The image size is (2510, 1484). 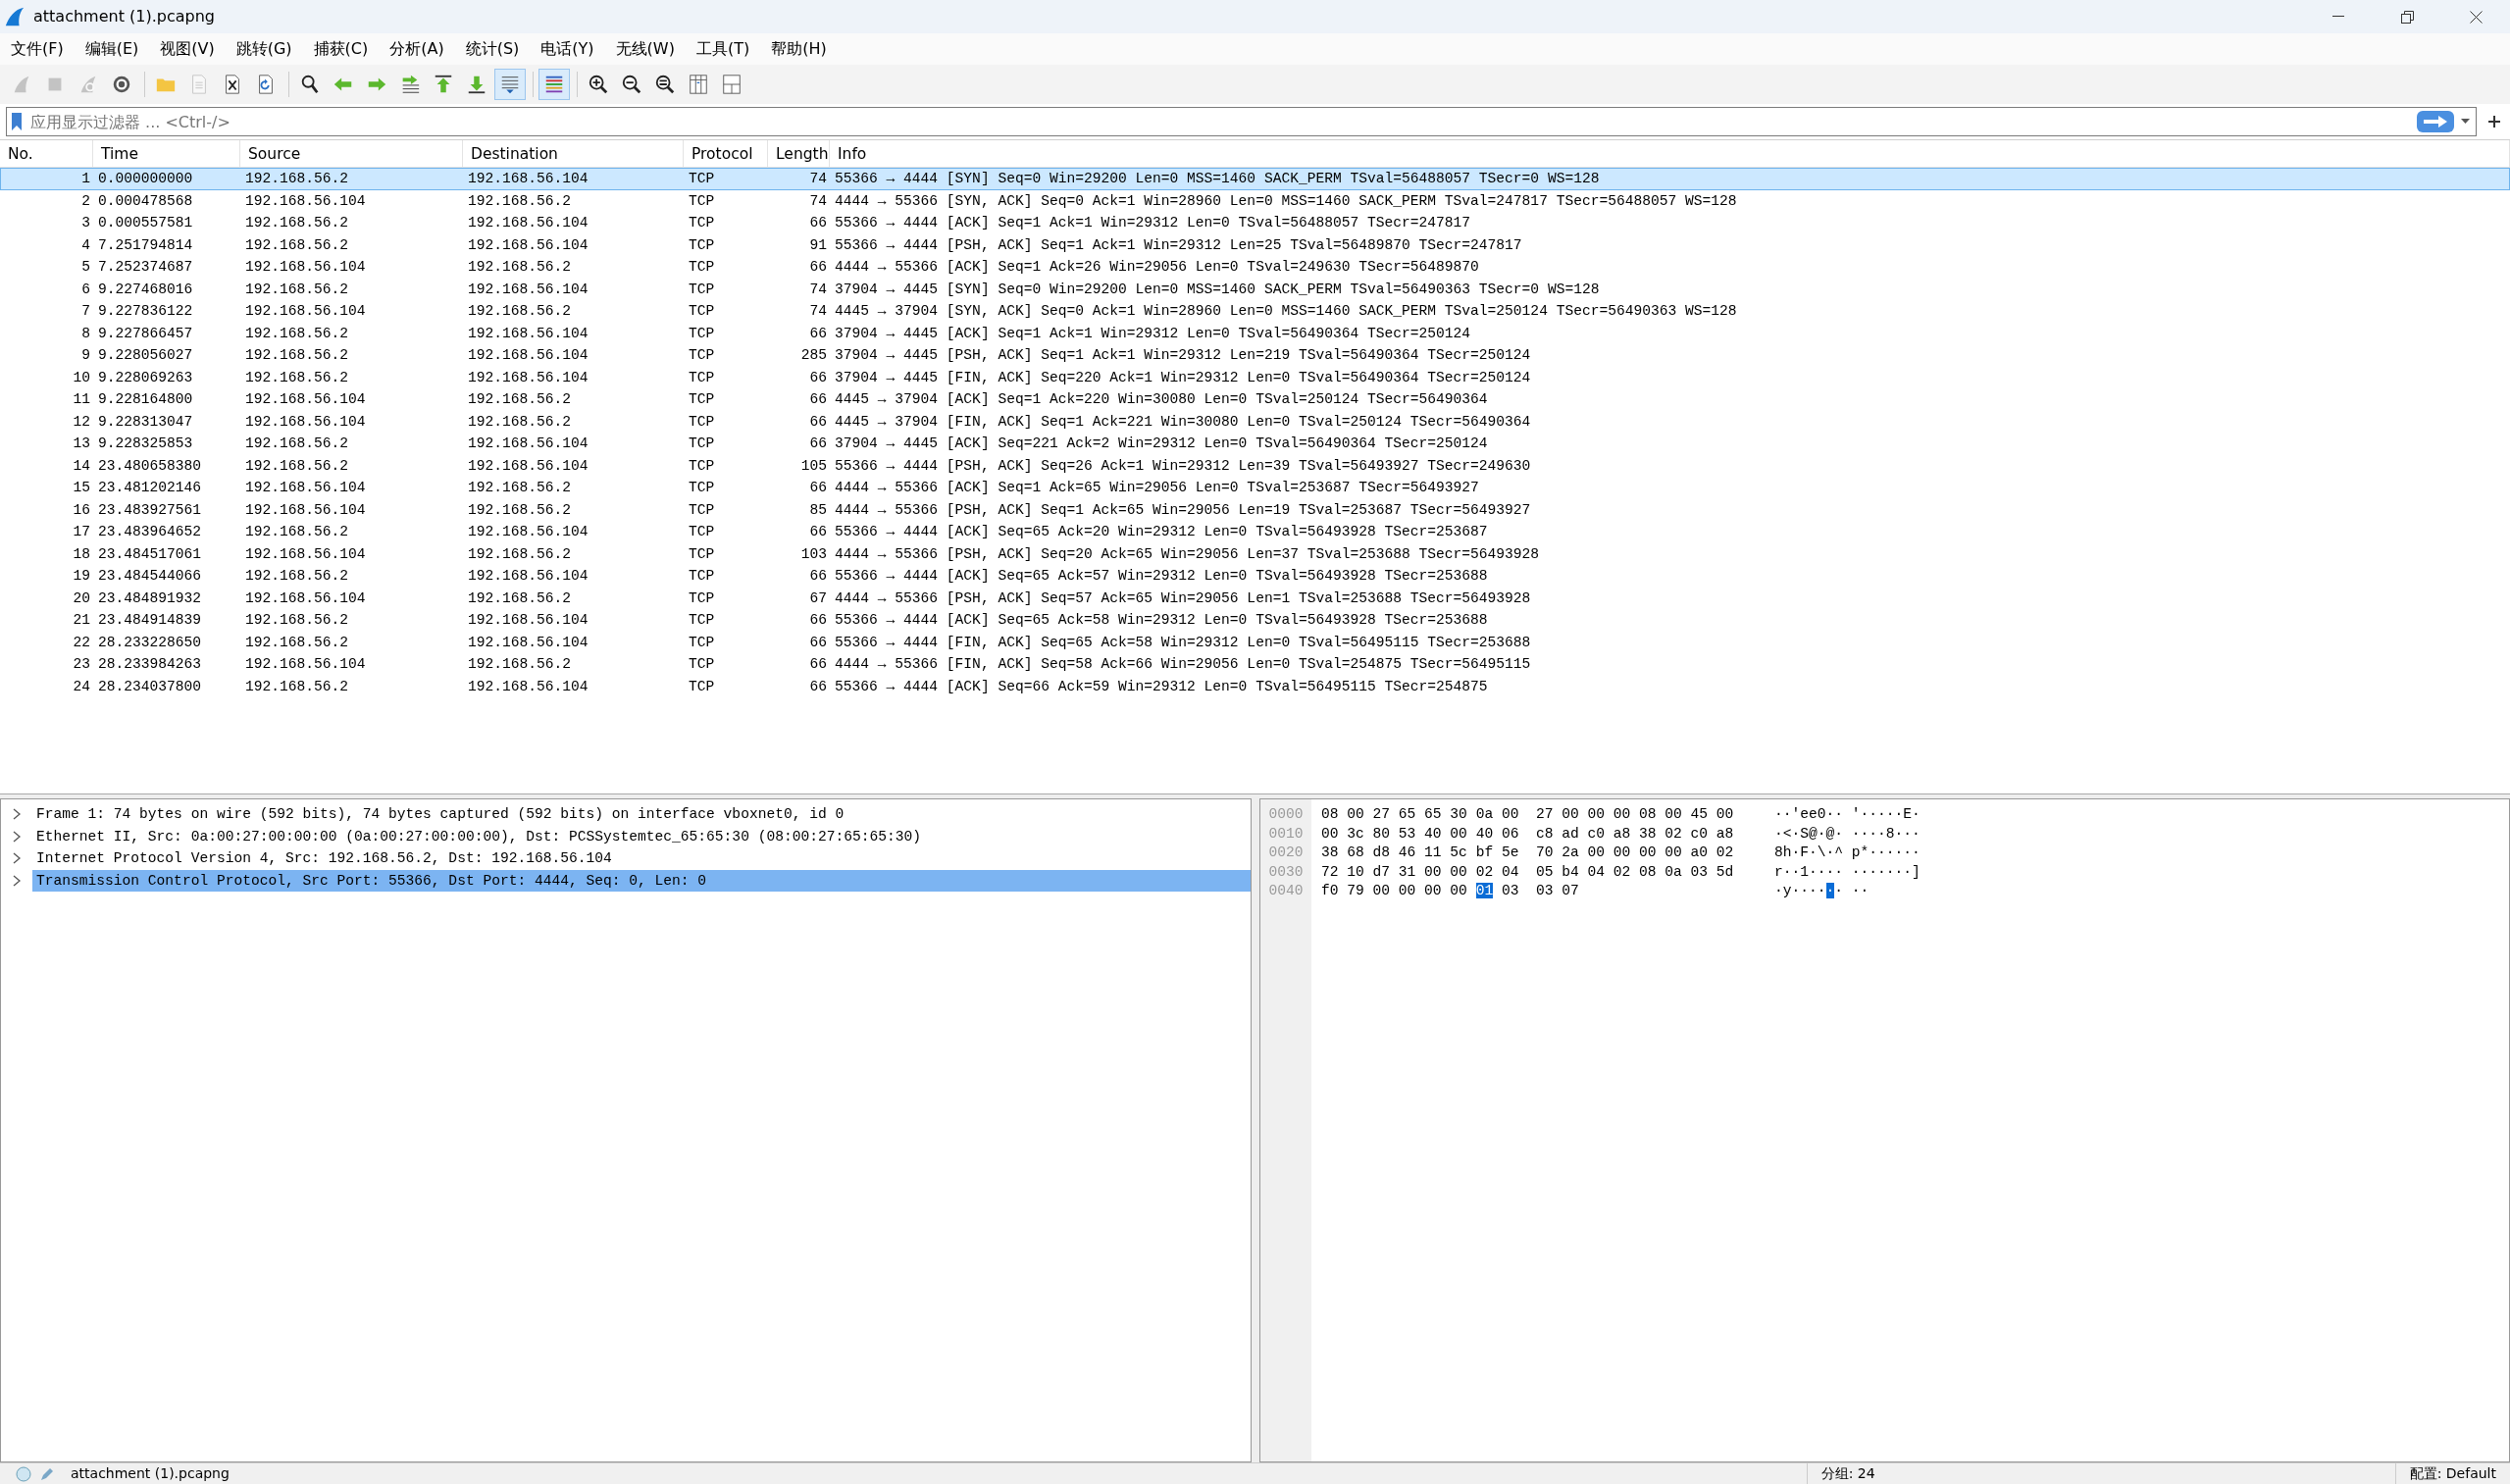 I want to click on table-cell-text: 20, so click(x=81, y=598).